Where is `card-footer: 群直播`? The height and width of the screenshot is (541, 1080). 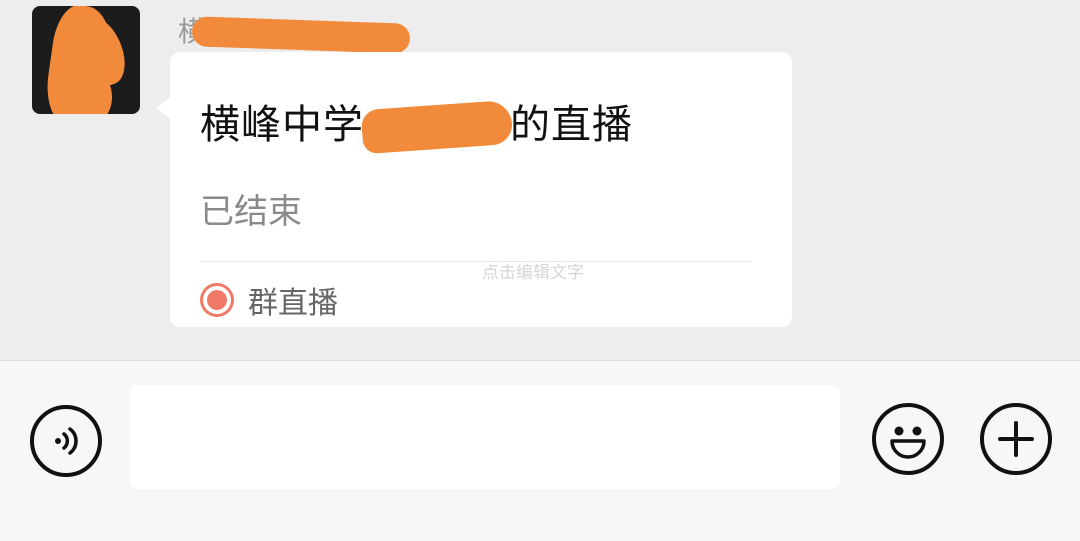
card-footer: 群直播 is located at coordinates (269, 300).